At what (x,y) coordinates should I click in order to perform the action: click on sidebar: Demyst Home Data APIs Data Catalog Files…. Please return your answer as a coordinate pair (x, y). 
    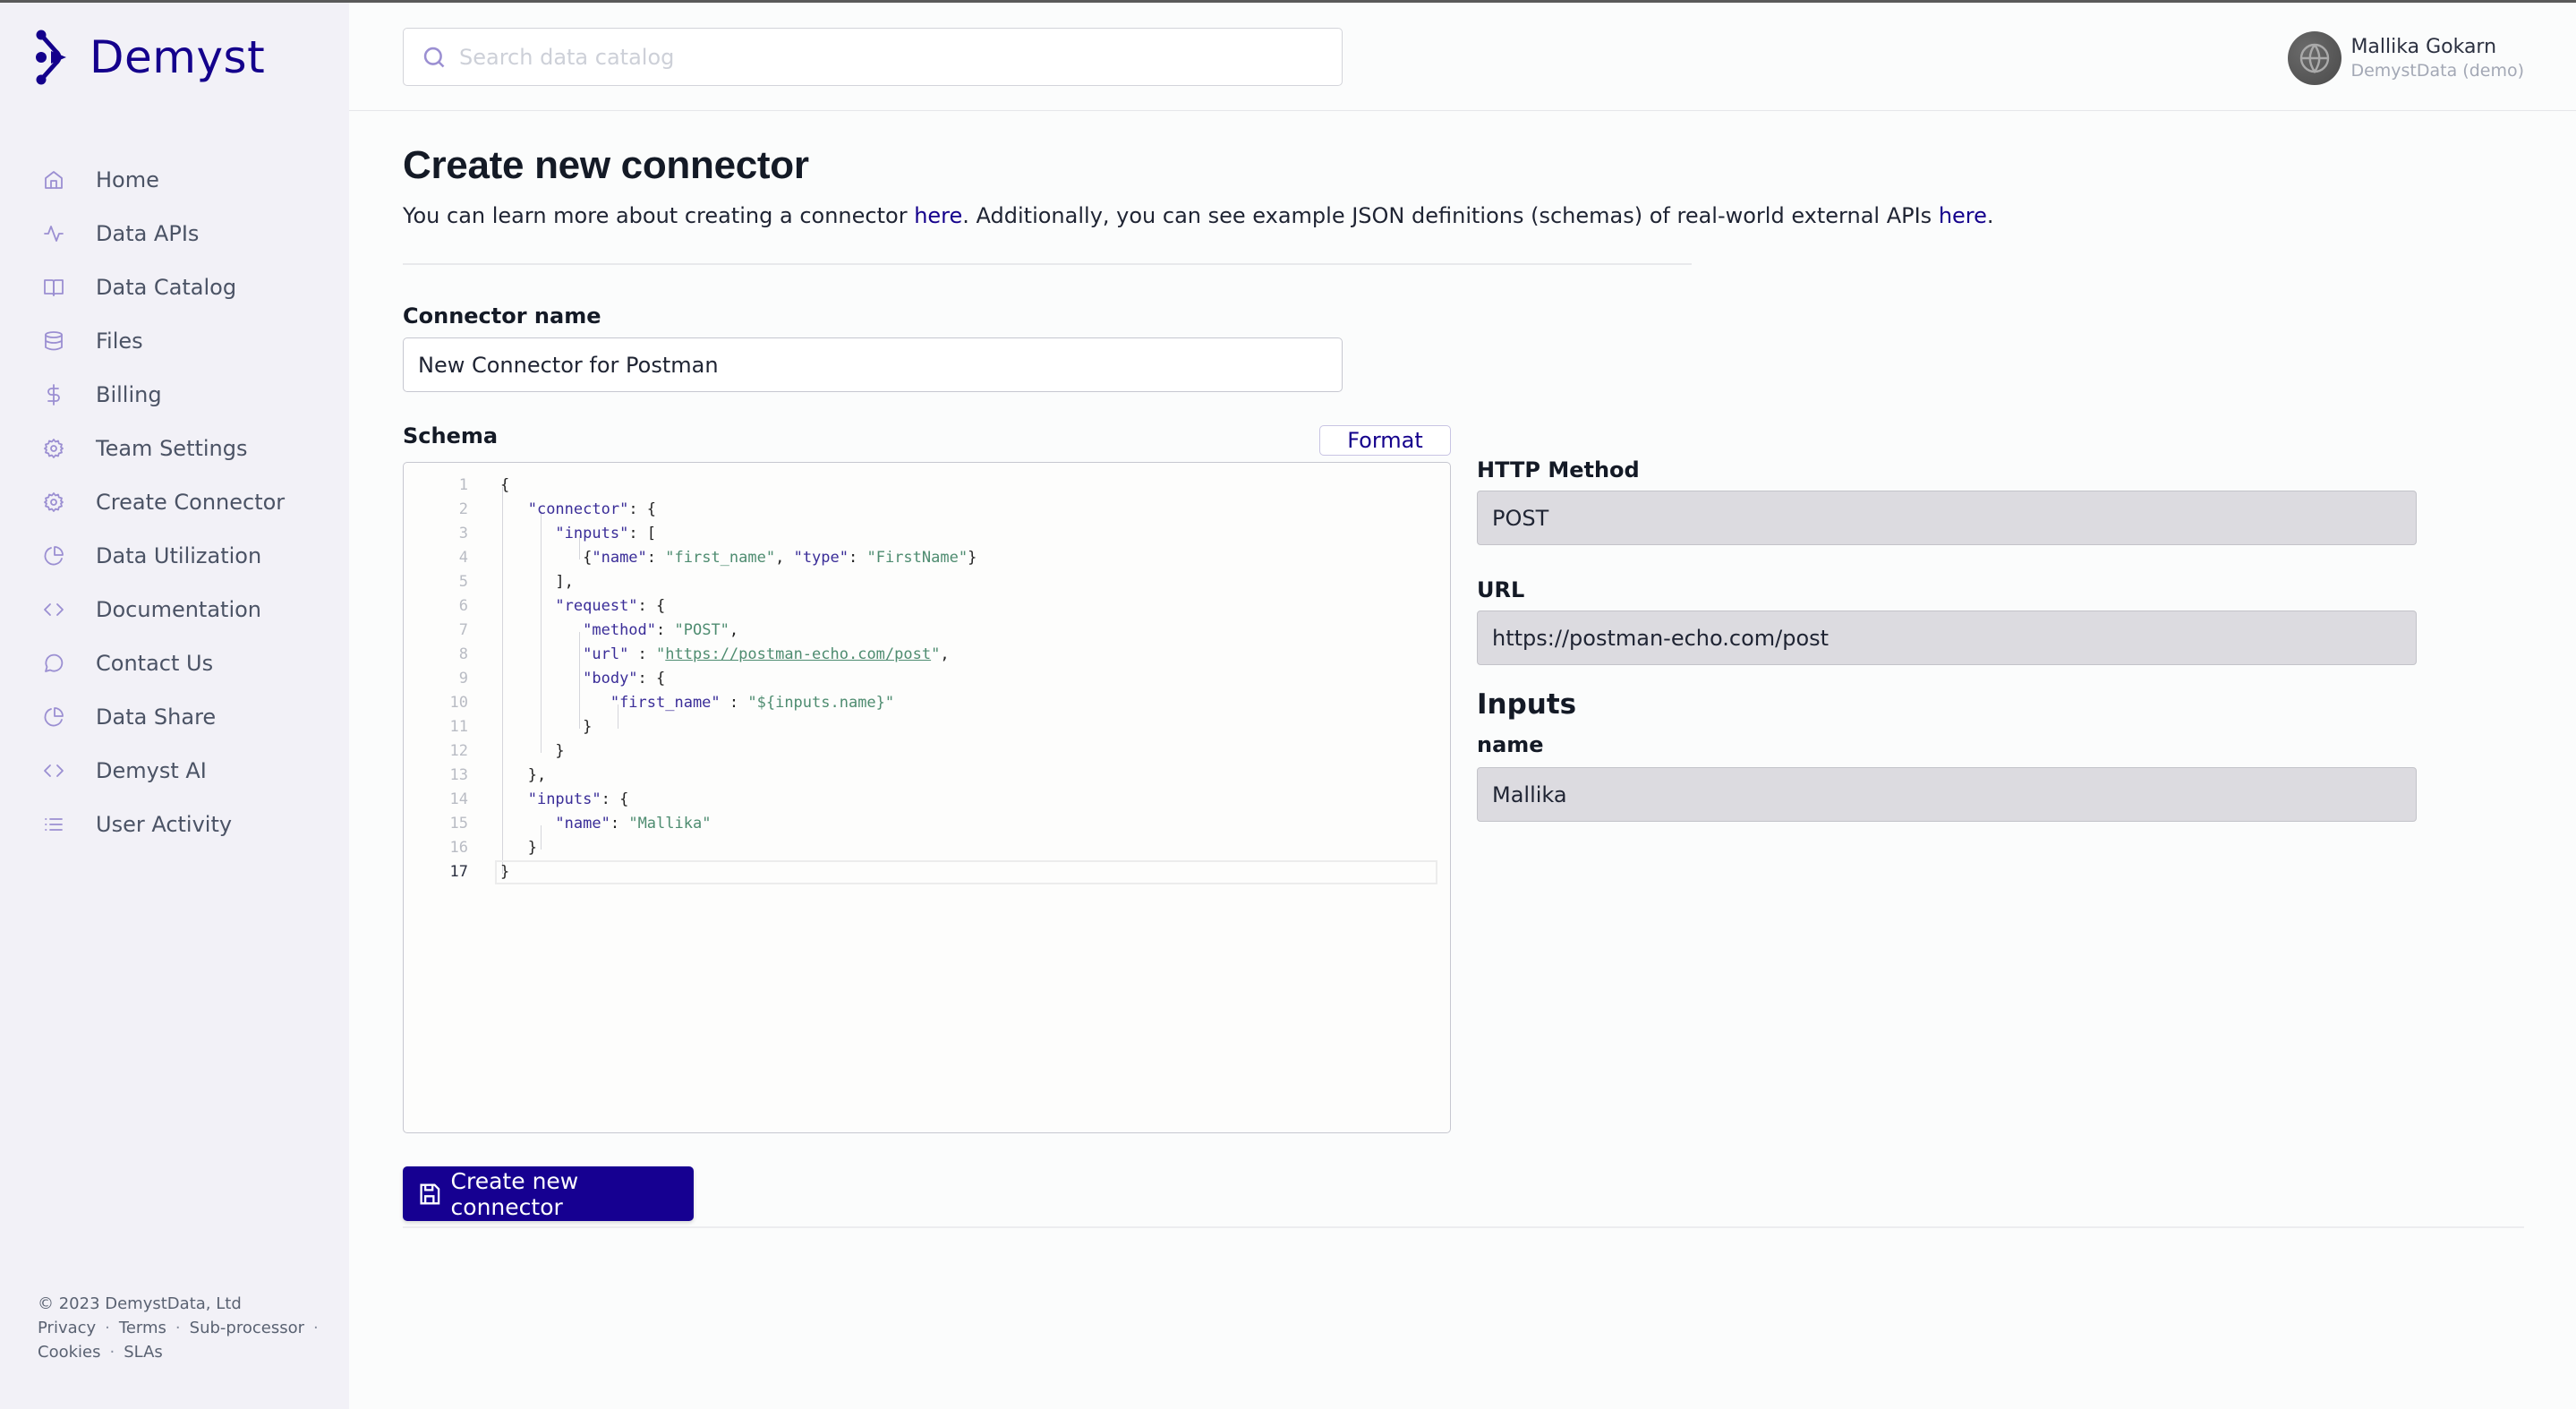
    Looking at the image, I should click on (174, 706).